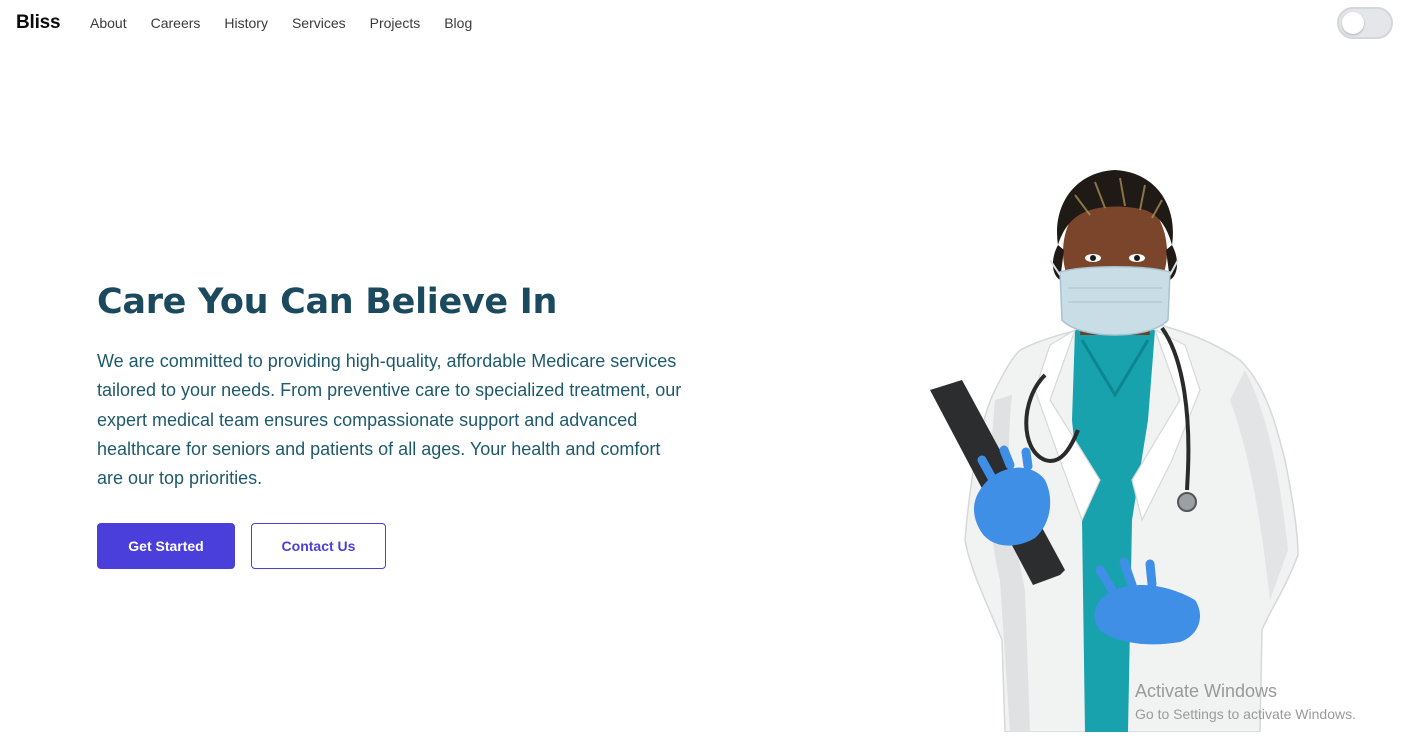 Image resolution: width=1413 pixels, height=750 pixels. Describe the element at coordinates (395, 23) in the screenshot. I see `nav-link-projects: Projects` at that location.